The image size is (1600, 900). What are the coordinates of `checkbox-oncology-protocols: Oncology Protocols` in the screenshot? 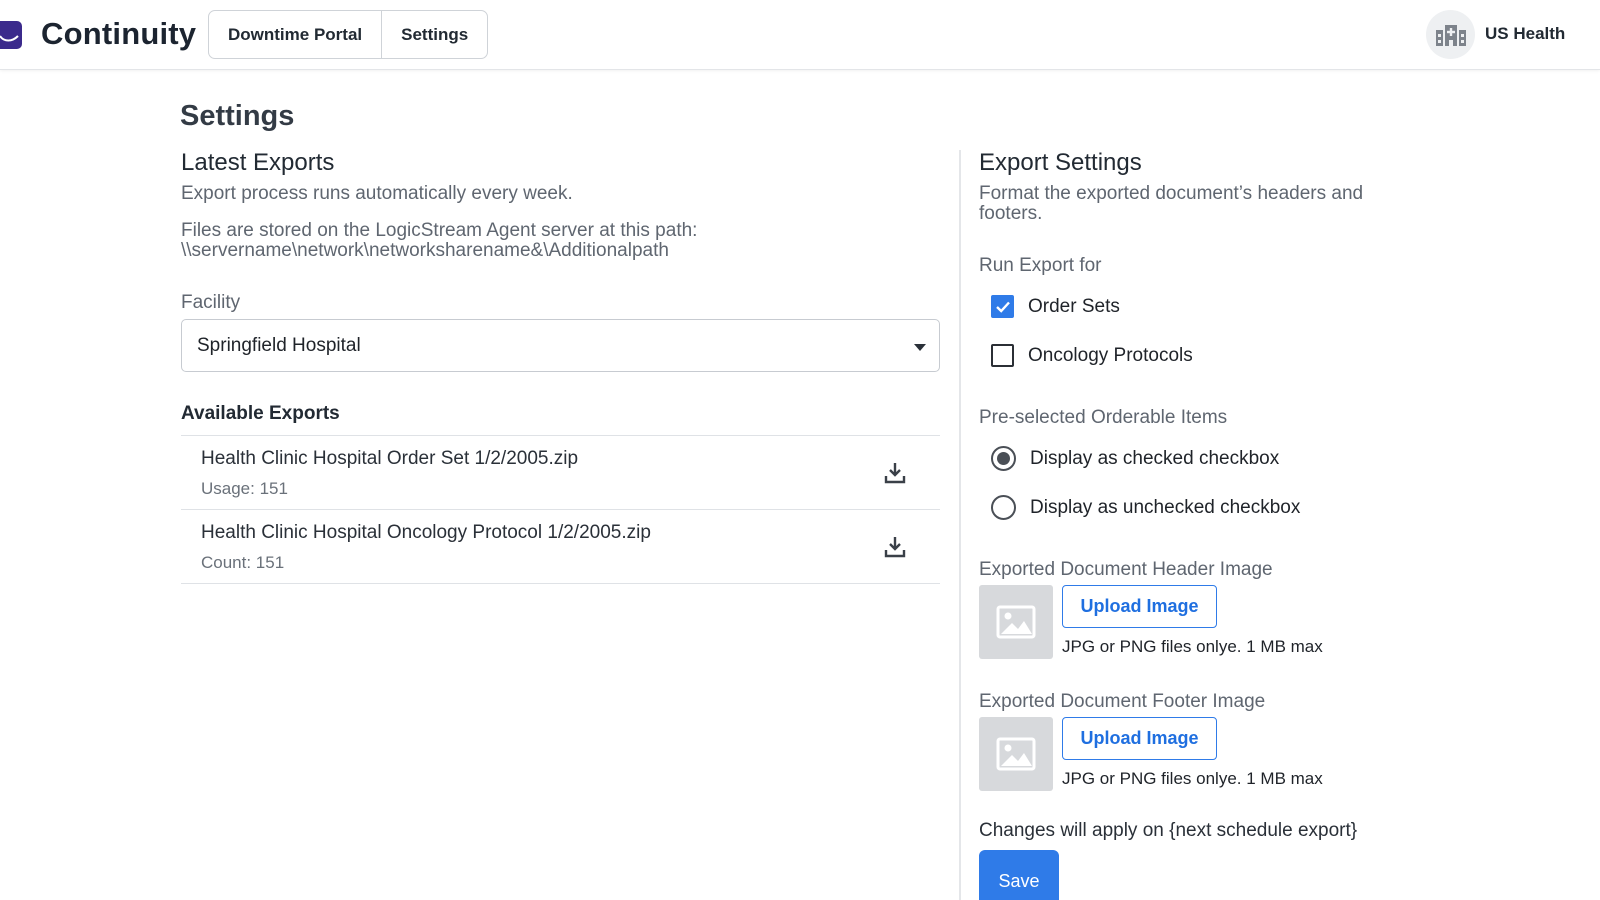 It's located at (1092, 355).